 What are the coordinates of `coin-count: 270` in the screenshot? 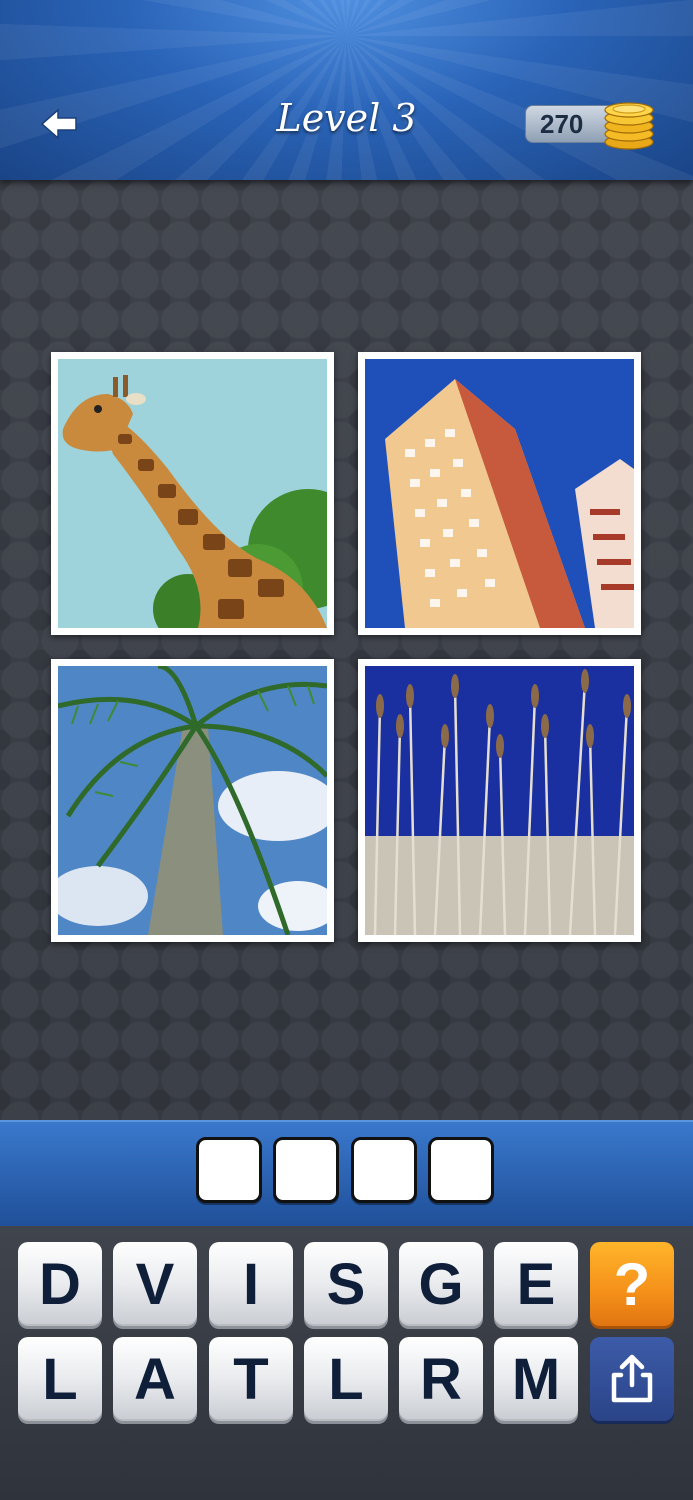 It's located at (562, 123).